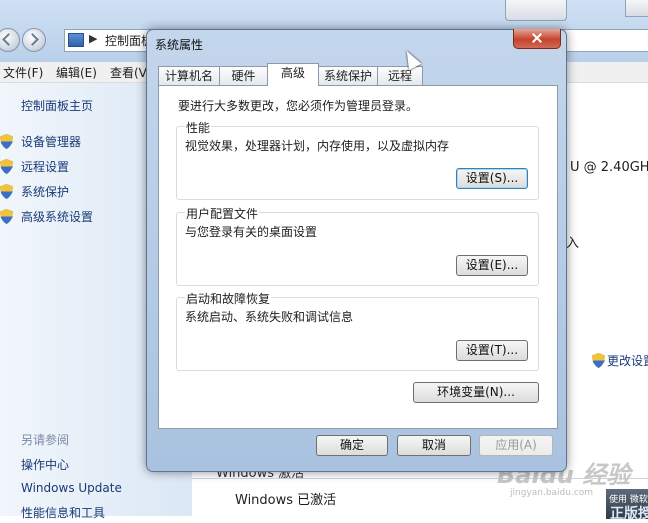 This screenshot has height=523, width=648. I want to click on see-also-heading: 另请参阅, so click(45, 440).